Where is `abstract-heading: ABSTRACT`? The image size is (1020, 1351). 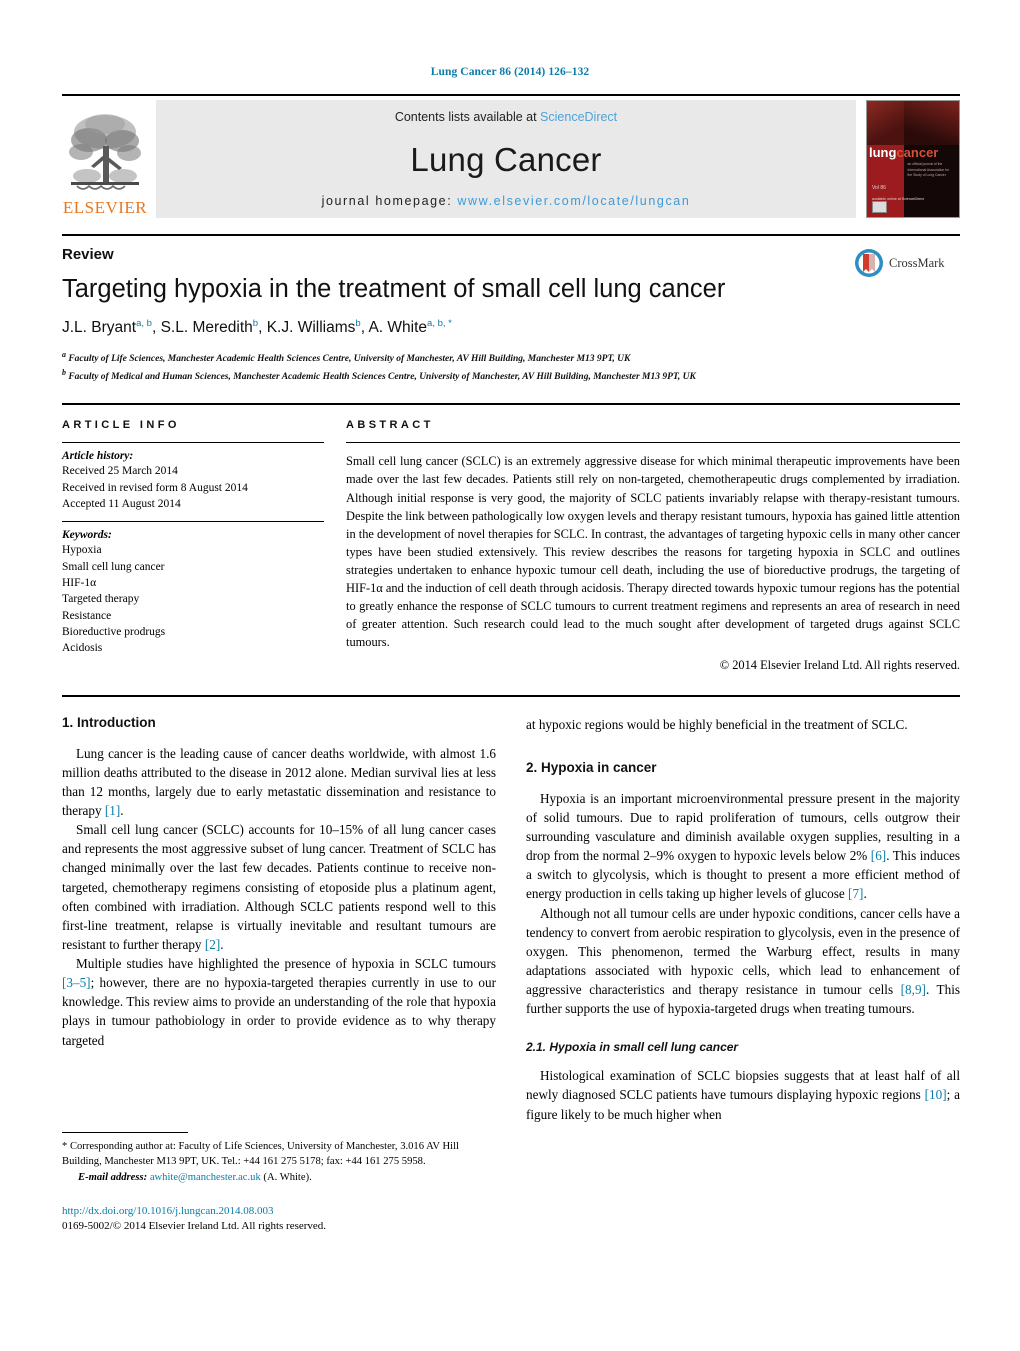 abstract-heading: ABSTRACT is located at coordinates (390, 425).